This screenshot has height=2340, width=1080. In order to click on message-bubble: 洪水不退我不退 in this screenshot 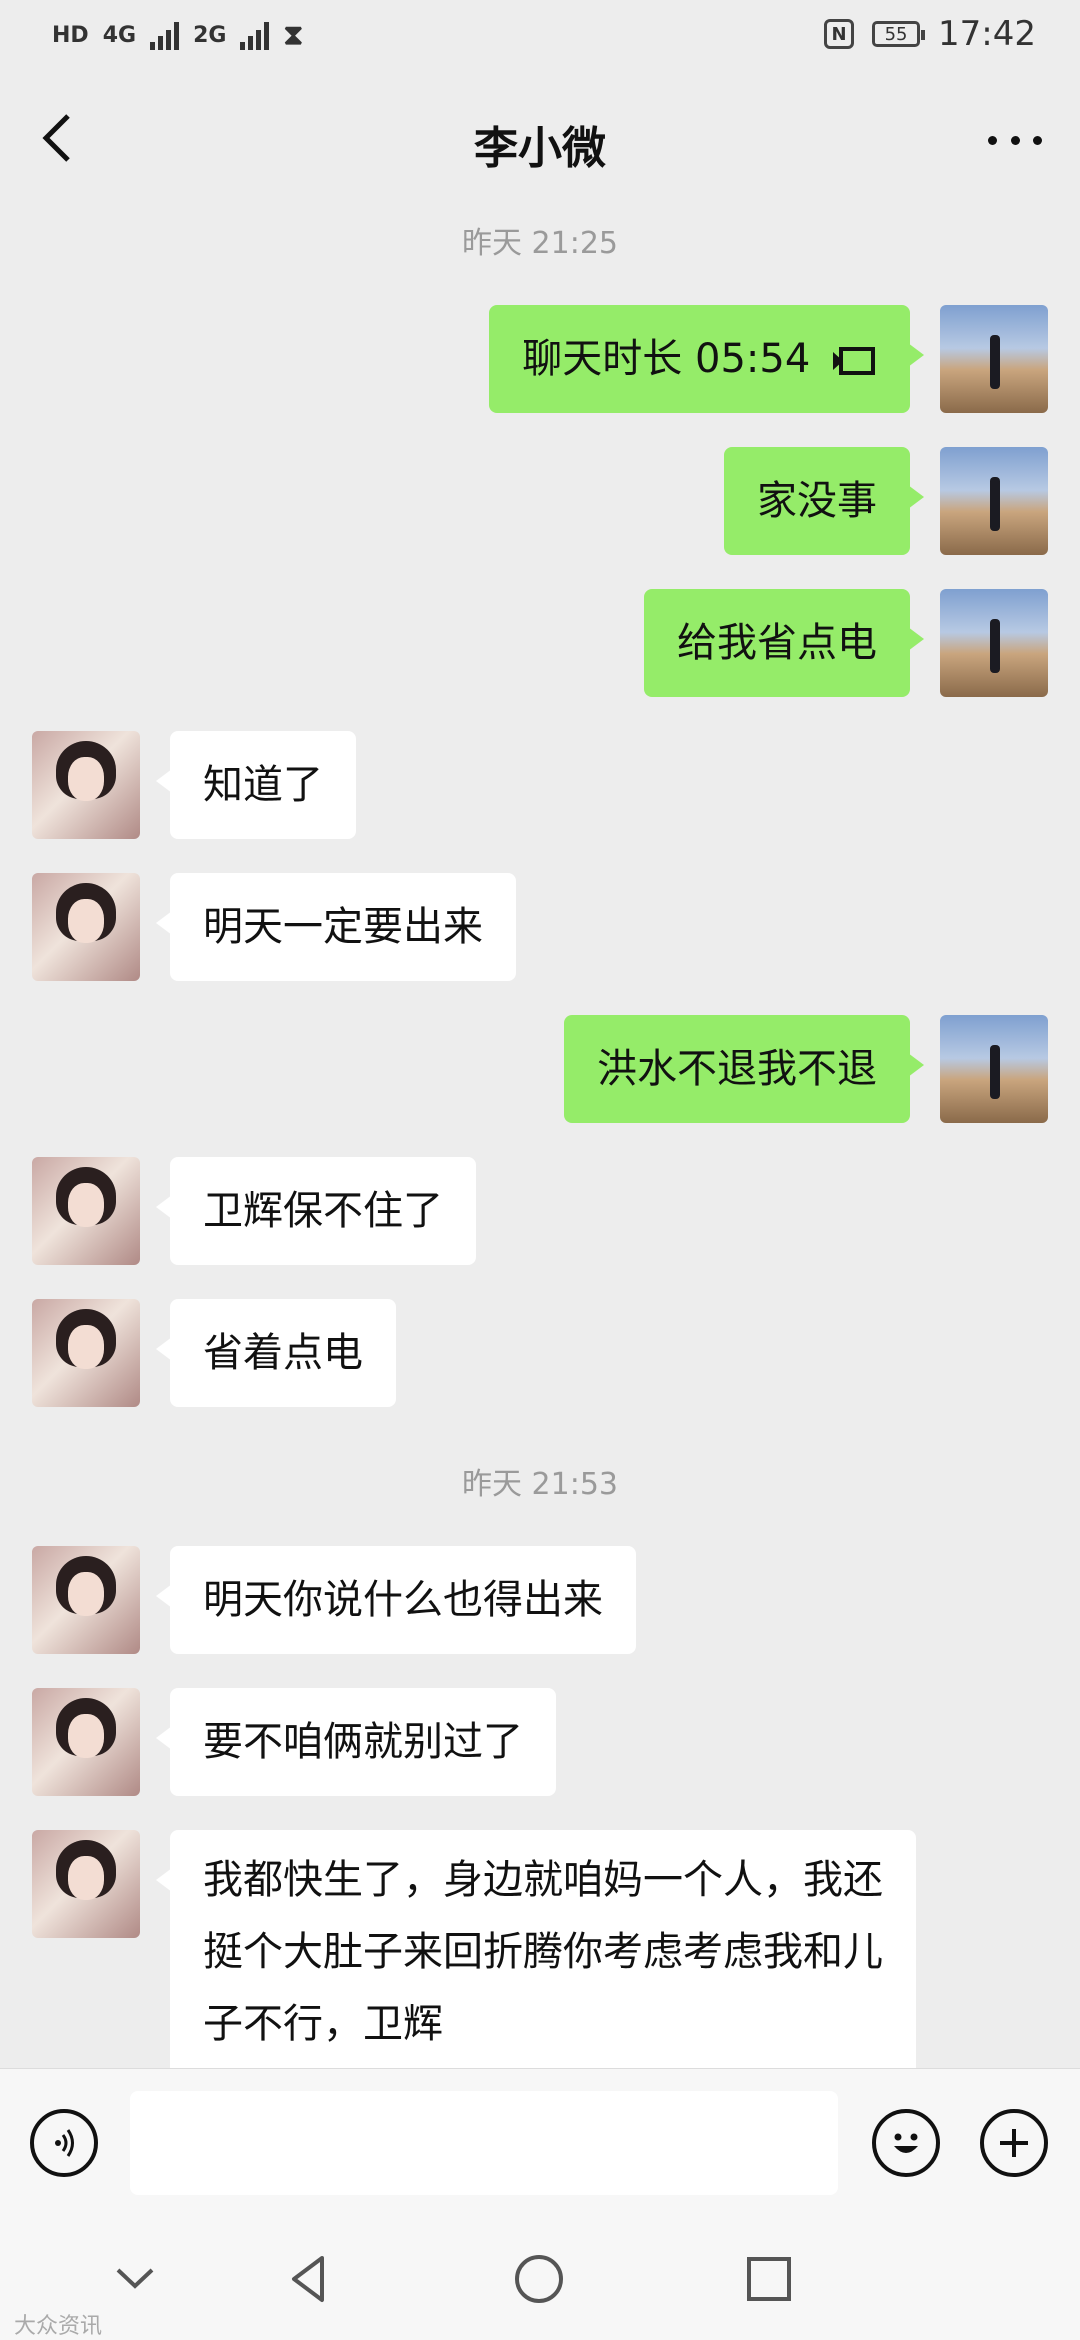, I will do `click(744, 1069)`.